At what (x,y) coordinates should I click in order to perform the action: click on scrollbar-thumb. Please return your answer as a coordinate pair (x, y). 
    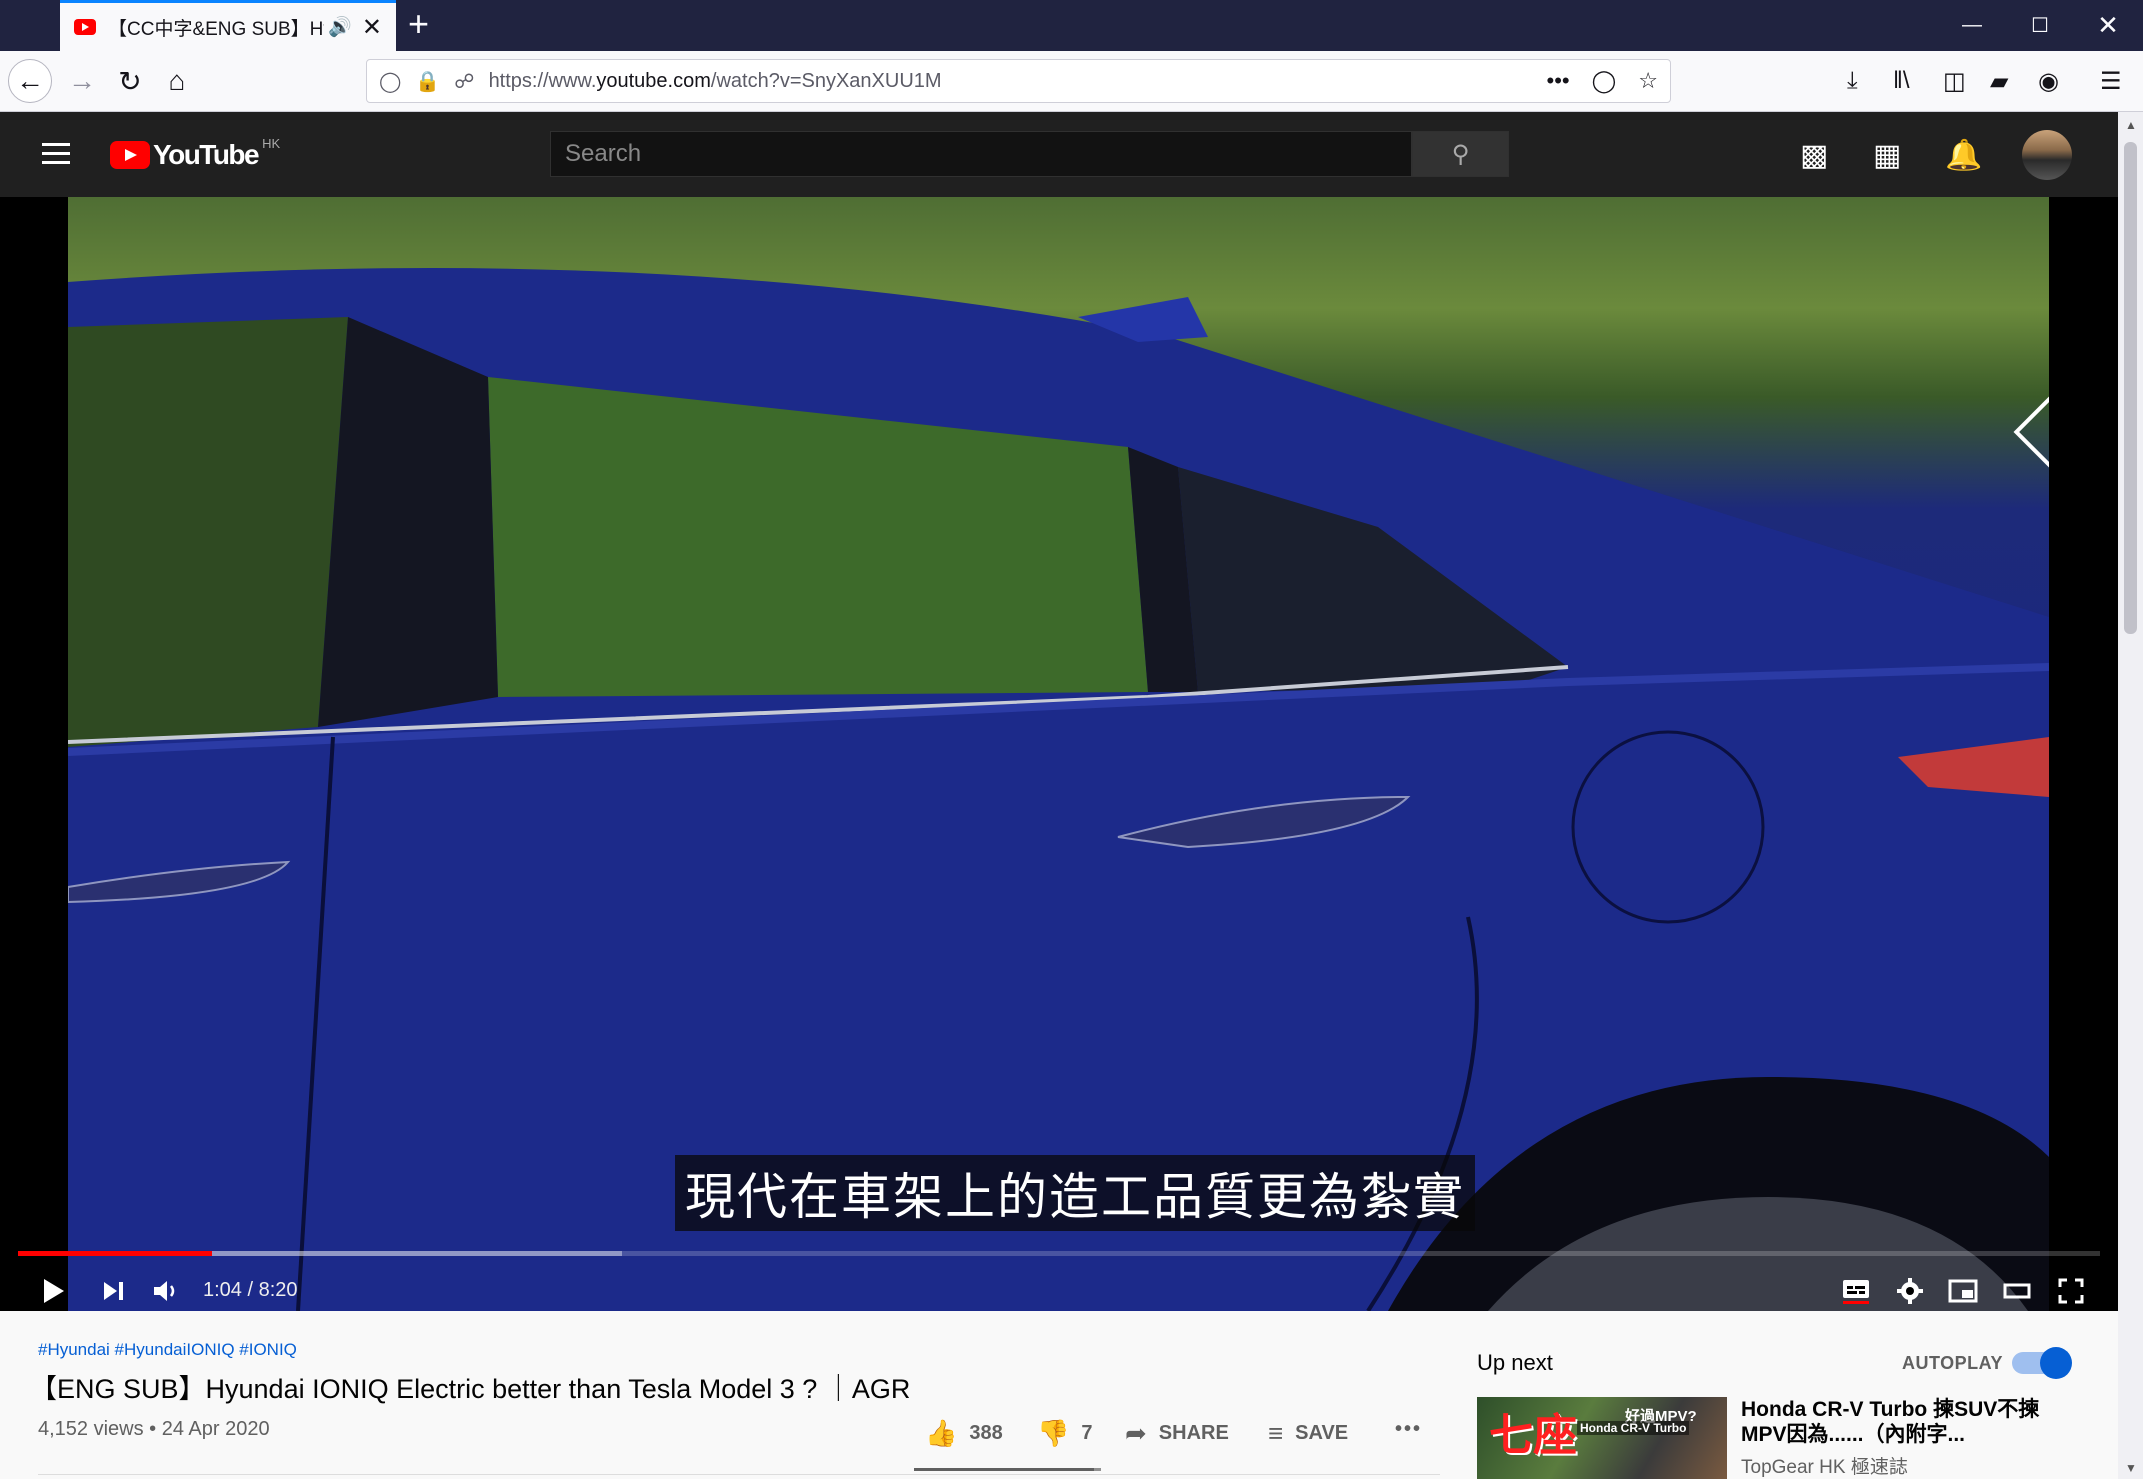
    Looking at the image, I should click on (2130, 388).